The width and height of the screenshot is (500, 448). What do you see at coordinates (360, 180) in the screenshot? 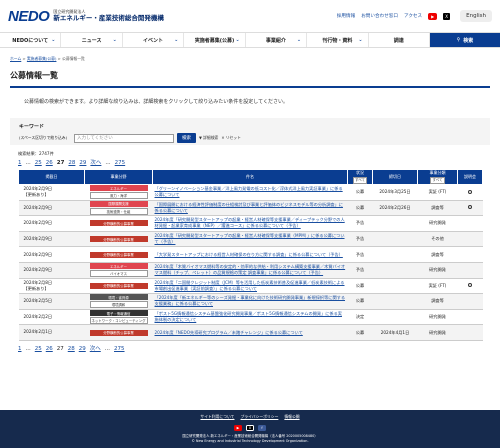
I see `status-filter-select: すべて` at bounding box center [360, 180].